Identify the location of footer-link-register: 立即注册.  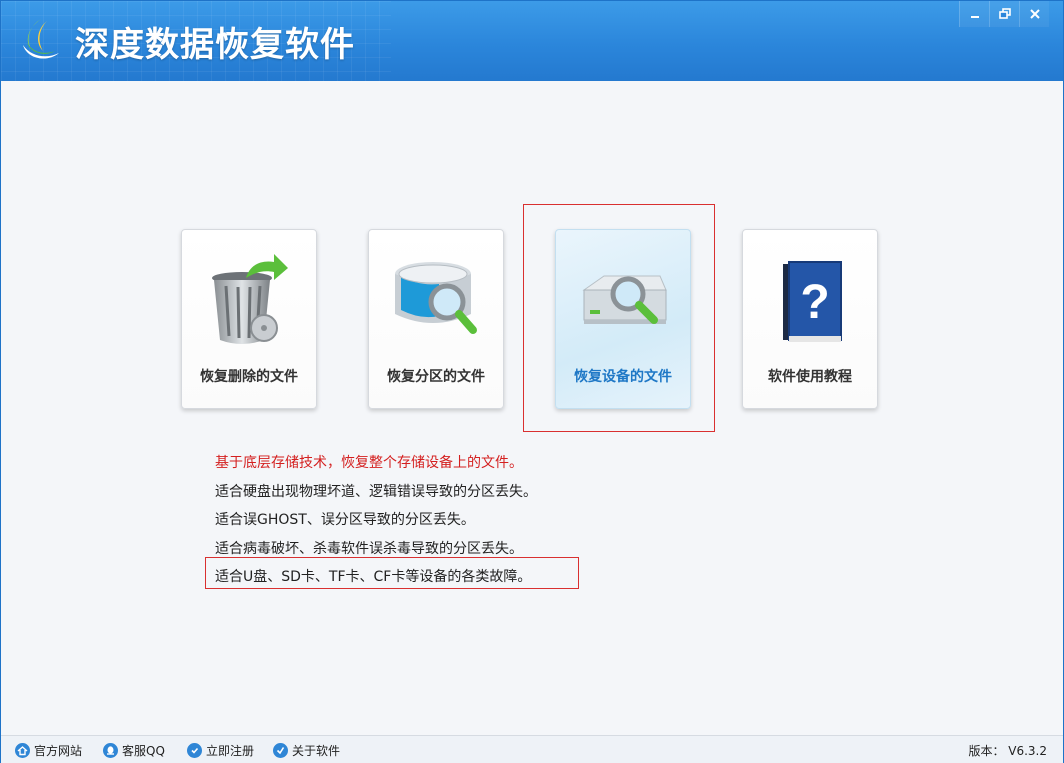
(220, 750).